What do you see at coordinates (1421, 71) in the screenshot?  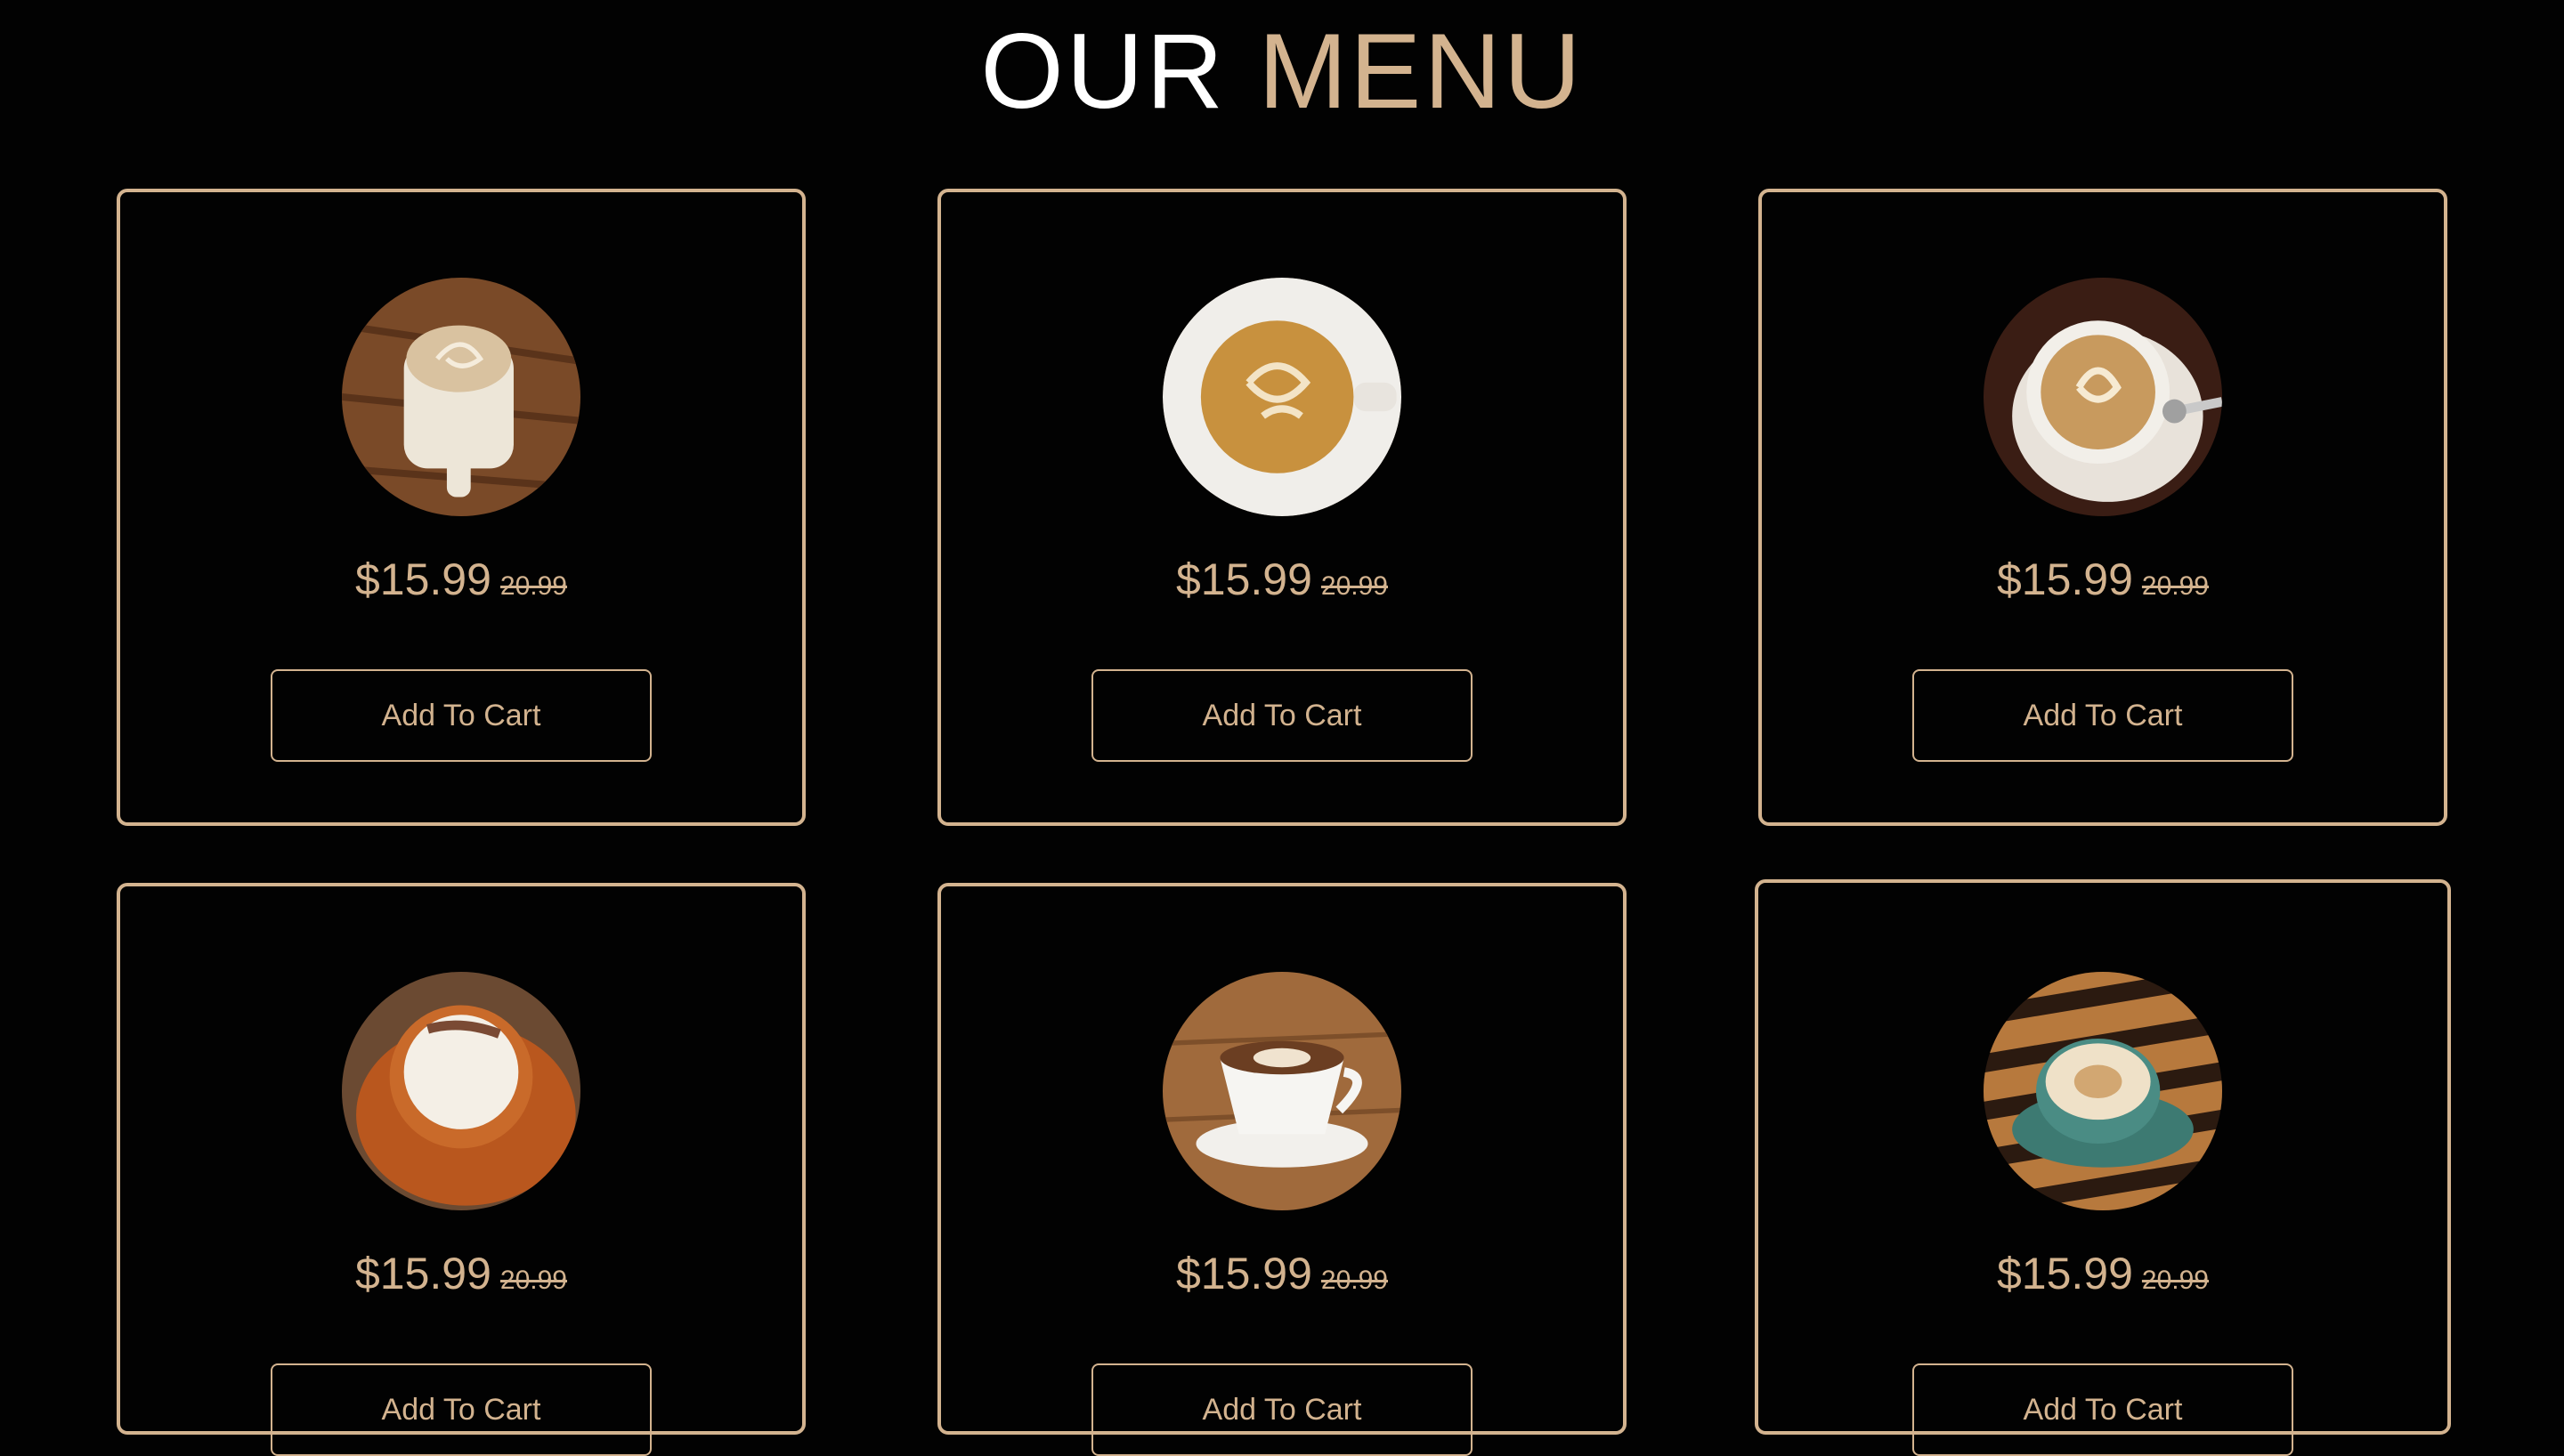 I see `page-title-second: MENU` at bounding box center [1421, 71].